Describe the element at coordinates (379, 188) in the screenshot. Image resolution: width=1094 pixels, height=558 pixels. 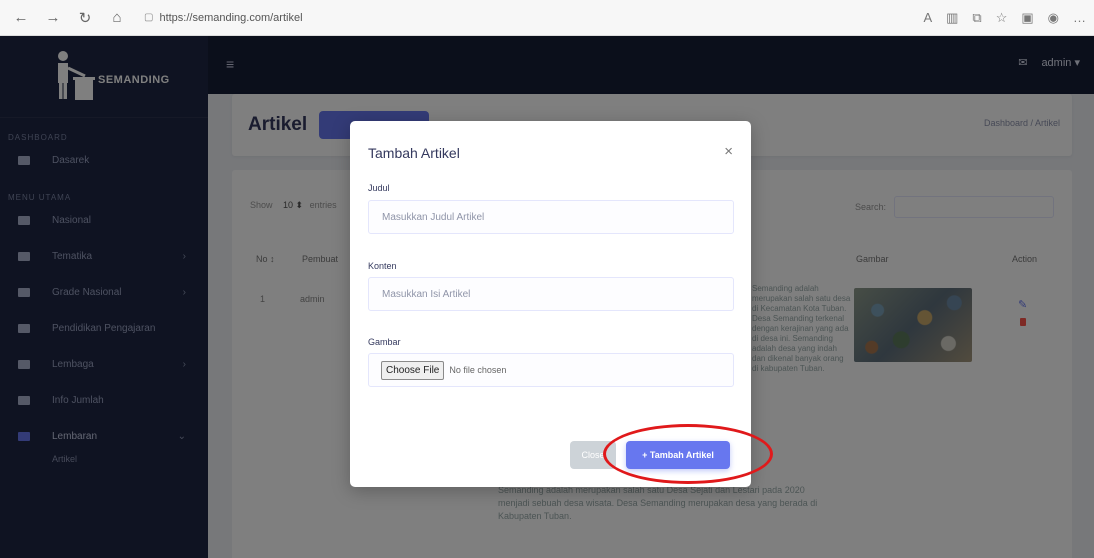
I see `judul-label: Judul` at that location.